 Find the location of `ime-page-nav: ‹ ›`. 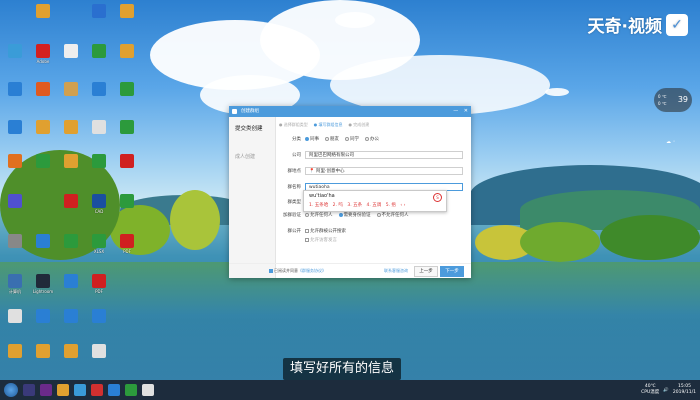

ime-page-nav: ‹ › is located at coordinates (402, 205).